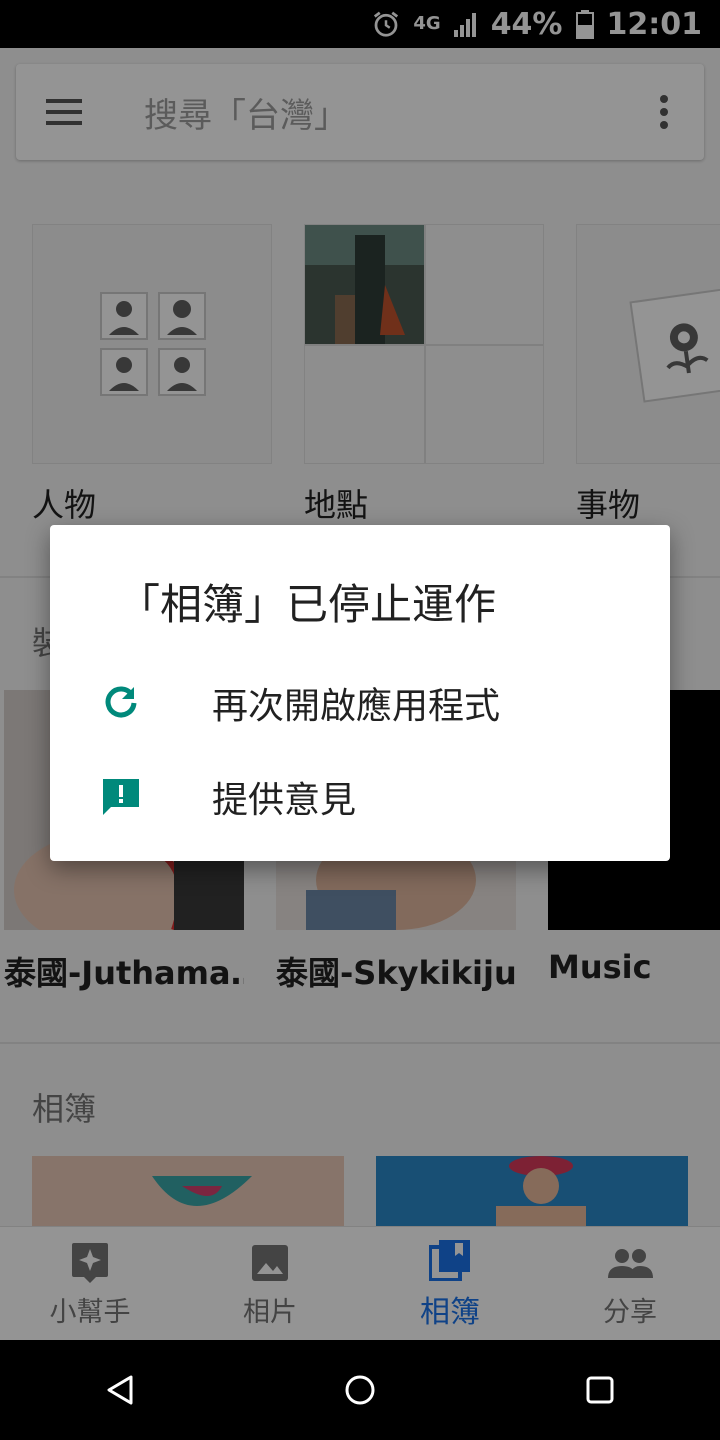  Describe the element at coordinates (360, 797) in the screenshot. I see `send-feedback-button: 提供意見` at that location.